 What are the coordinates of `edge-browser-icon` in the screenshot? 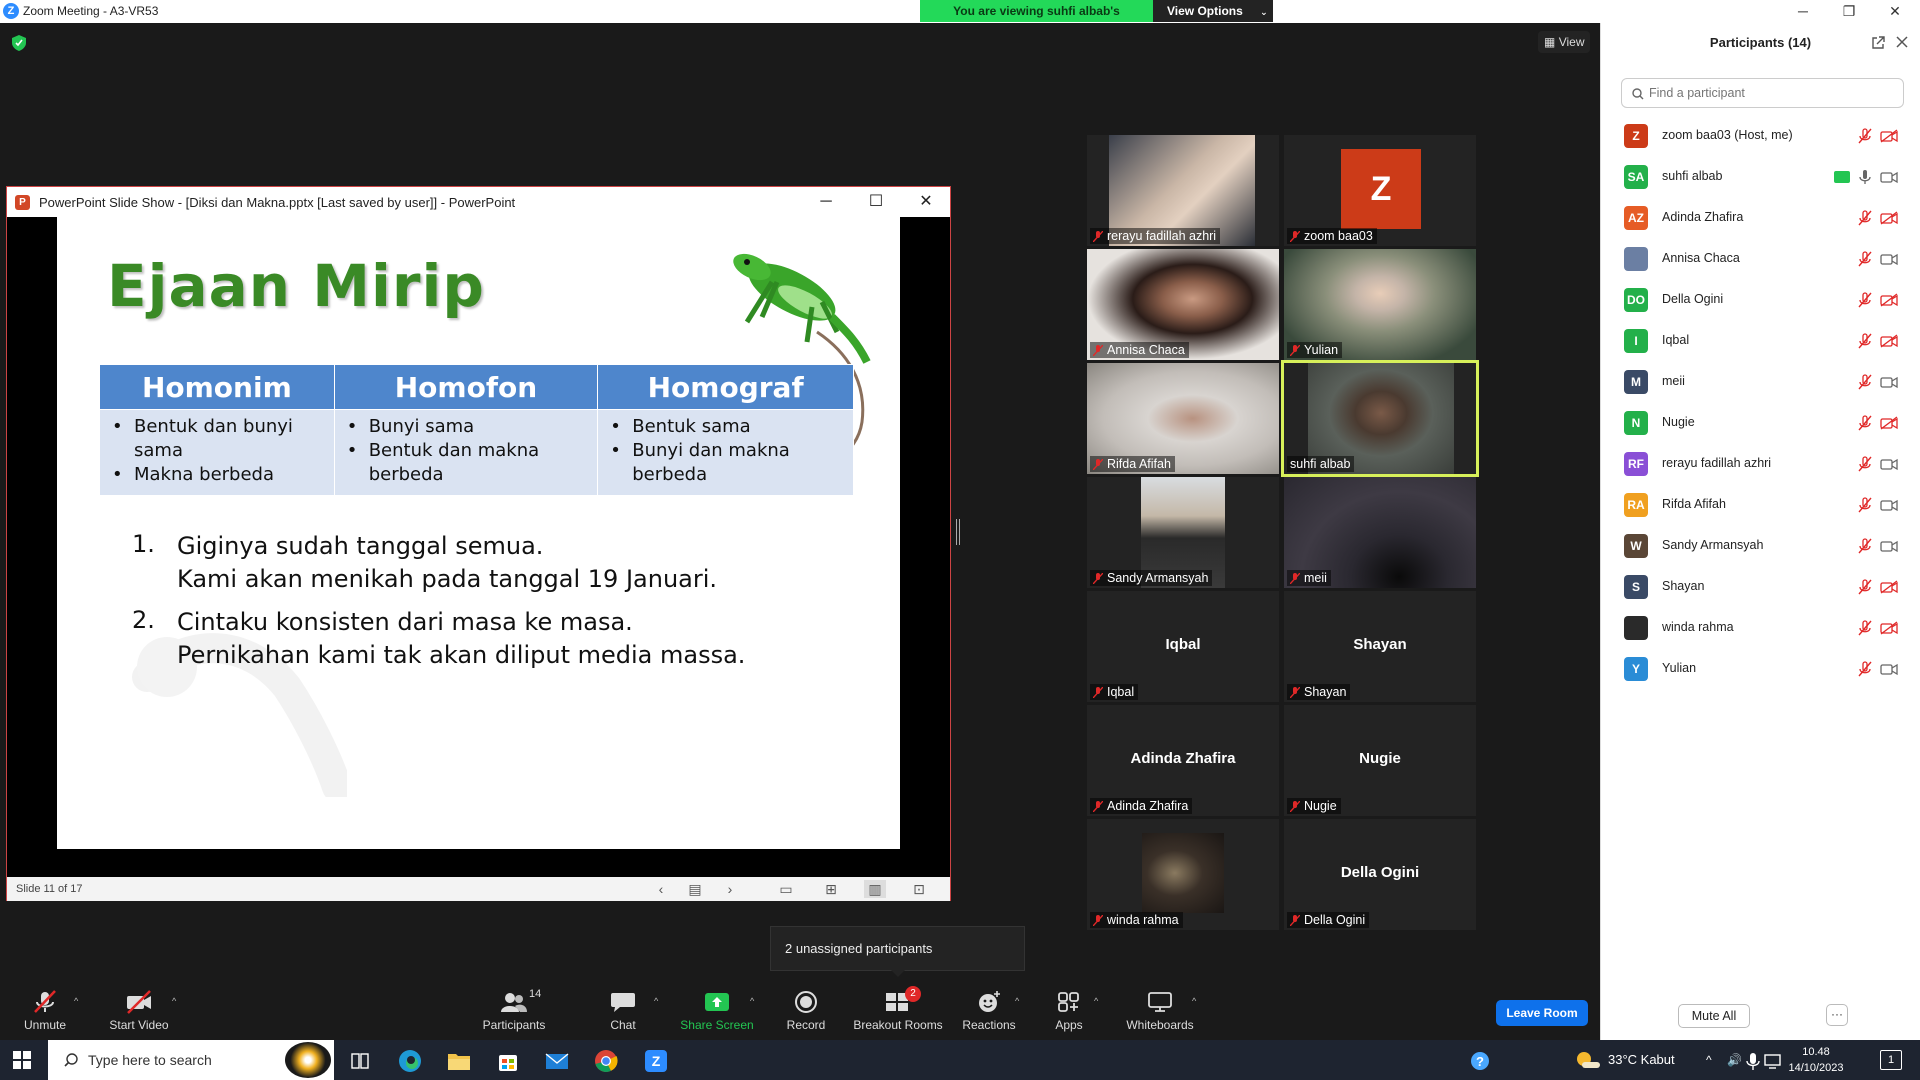 It's located at (410, 1061).